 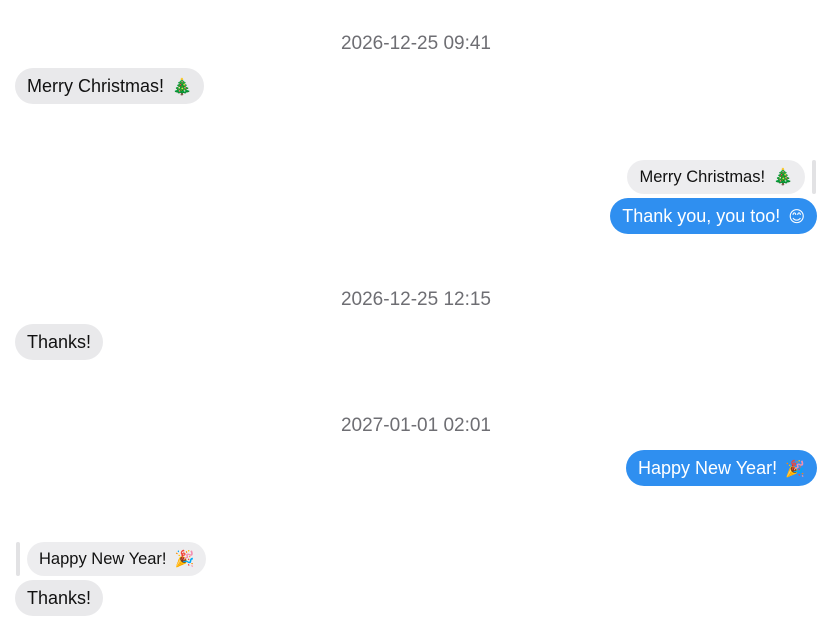 I want to click on message-text: Merry Christmas!, so click(x=96, y=86).